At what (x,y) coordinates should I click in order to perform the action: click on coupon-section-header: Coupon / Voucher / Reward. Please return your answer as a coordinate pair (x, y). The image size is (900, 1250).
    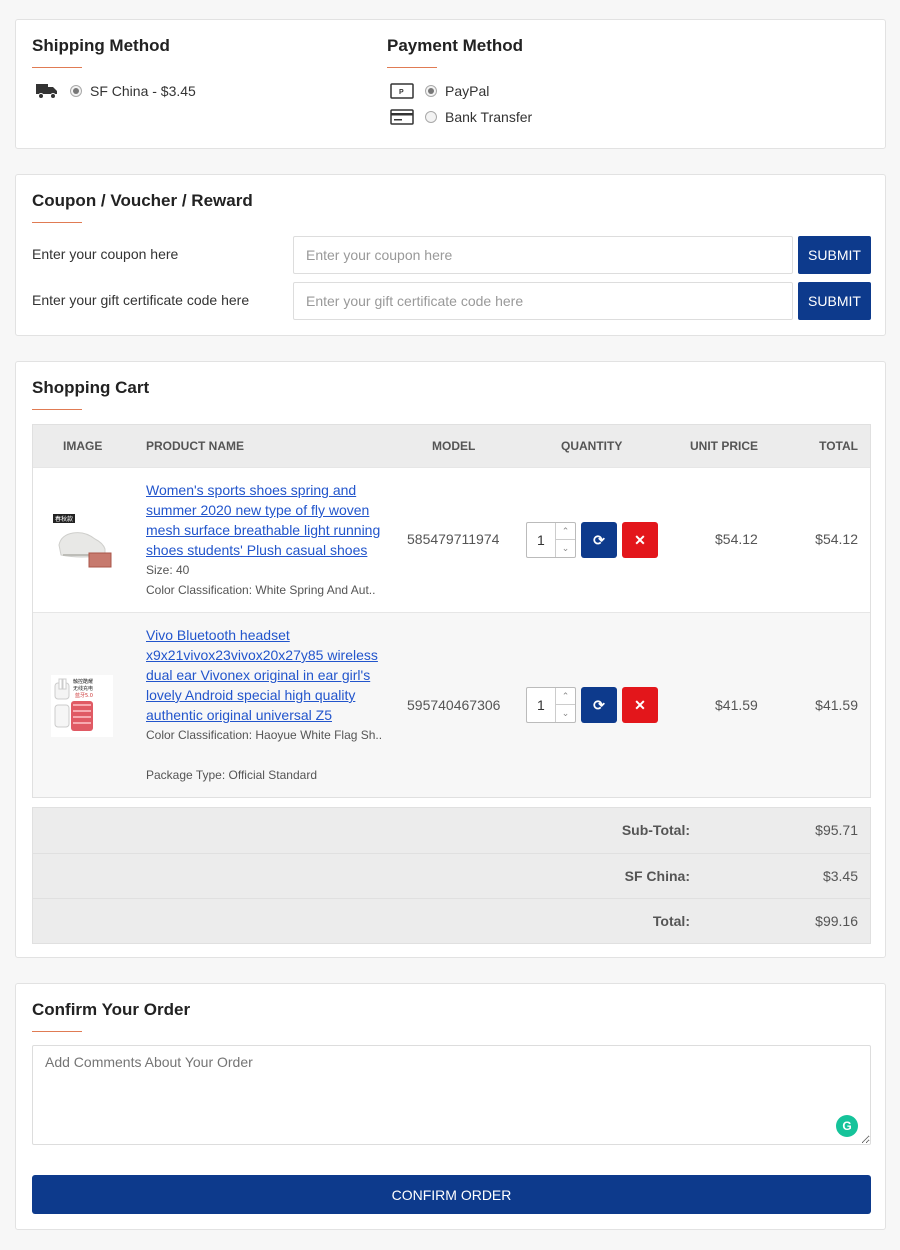
    Looking at the image, I should click on (142, 207).